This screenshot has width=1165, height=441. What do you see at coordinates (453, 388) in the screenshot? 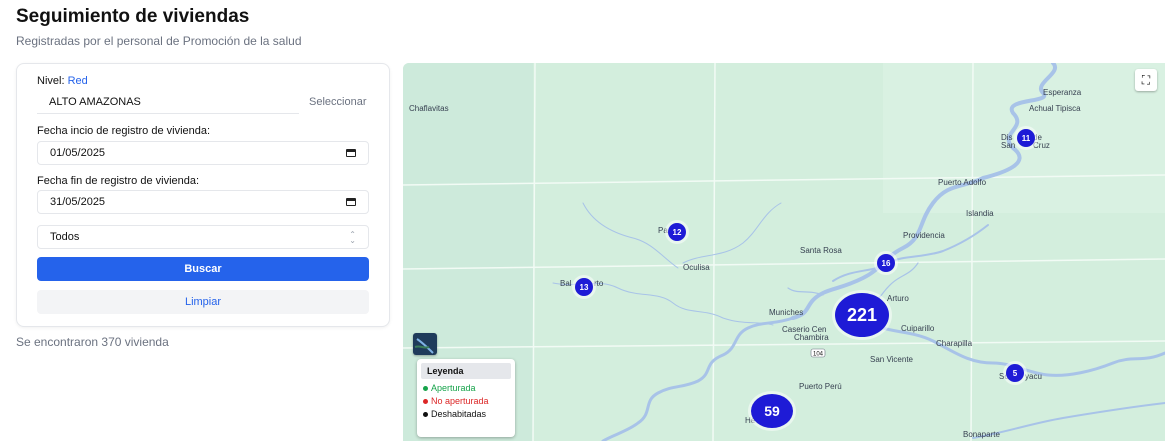
I see `legend-label: Aperturada` at bounding box center [453, 388].